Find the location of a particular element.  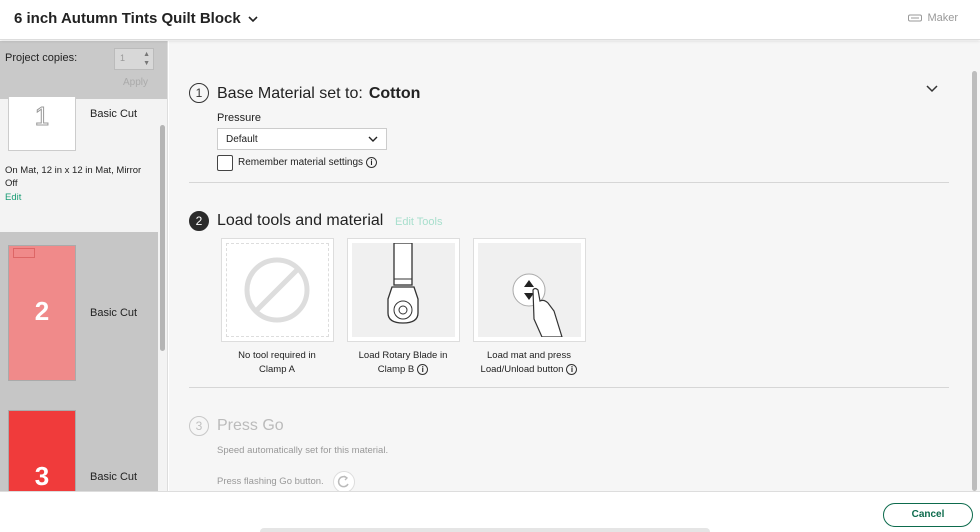

load-mat-card is located at coordinates (529, 290).